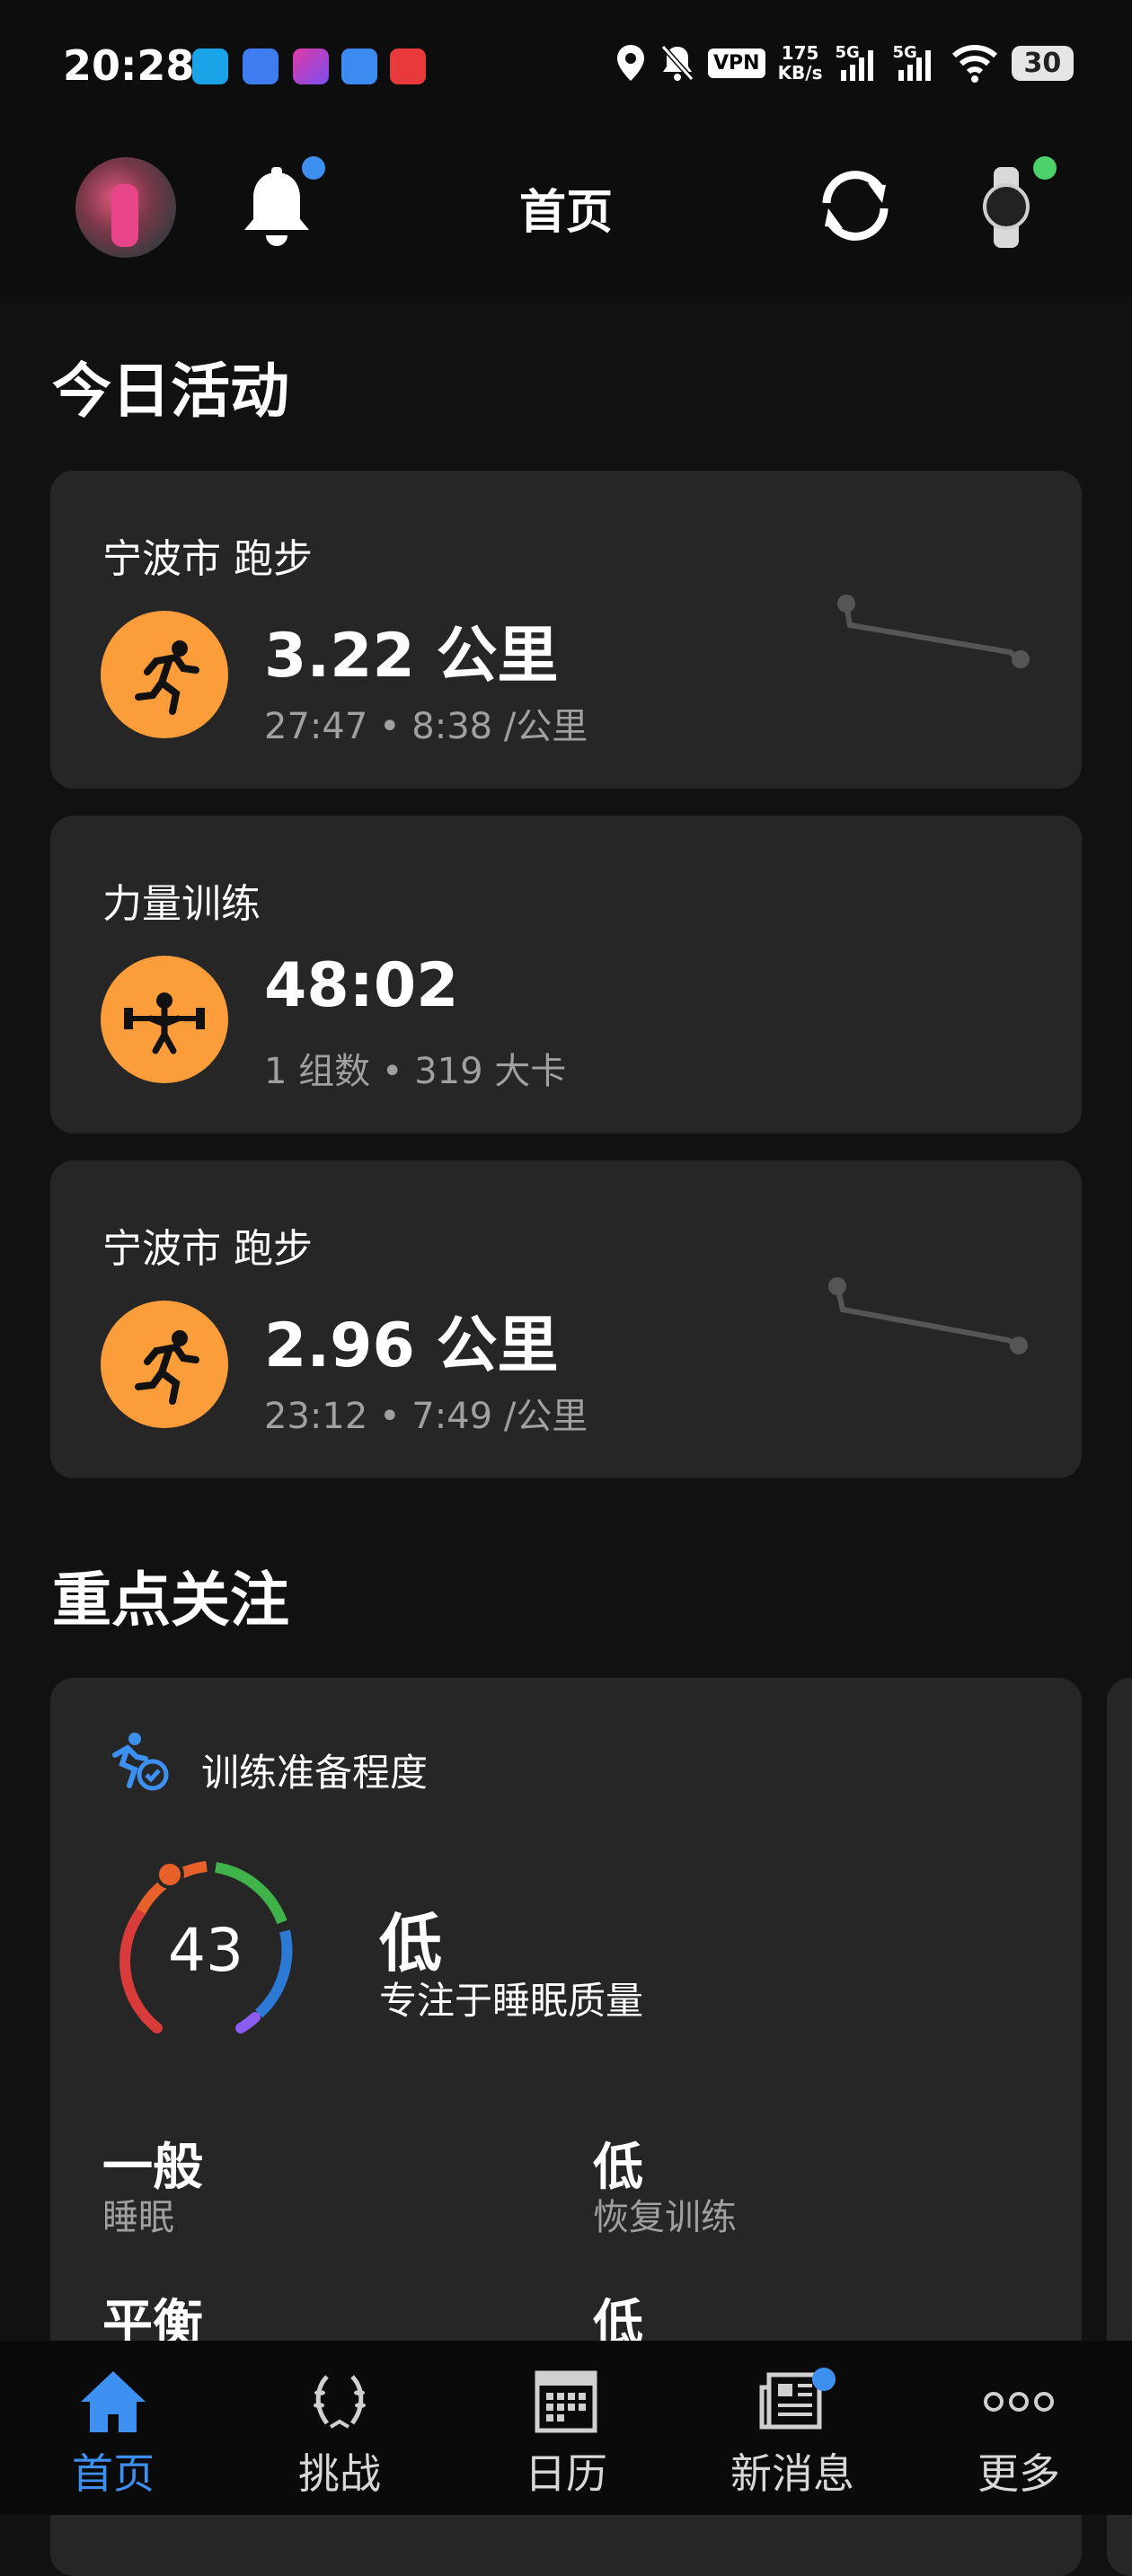 This screenshot has width=1132, height=2576. What do you see at coordinates (426, 1416) in the screenshot?
I see `activity-stats: 23:12 • 7:49 /公里` at bounding box center [426, 1416].